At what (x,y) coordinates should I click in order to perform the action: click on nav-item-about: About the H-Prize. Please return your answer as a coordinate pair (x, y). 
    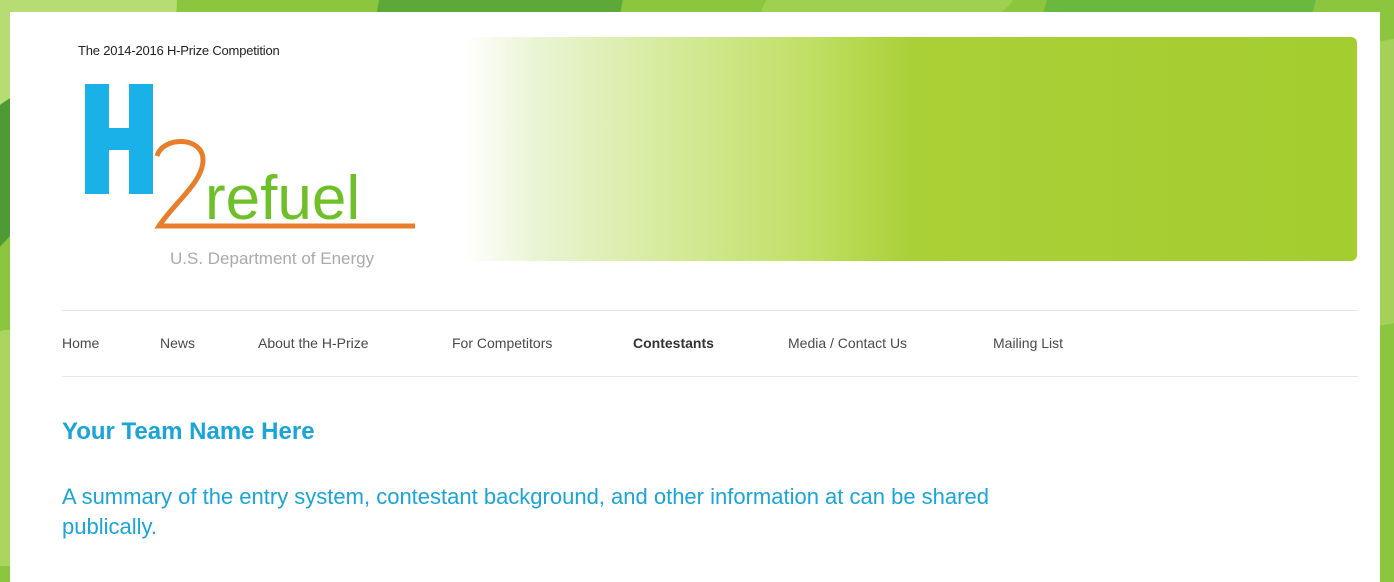
    Looking at the image, I should click on (313, 343).